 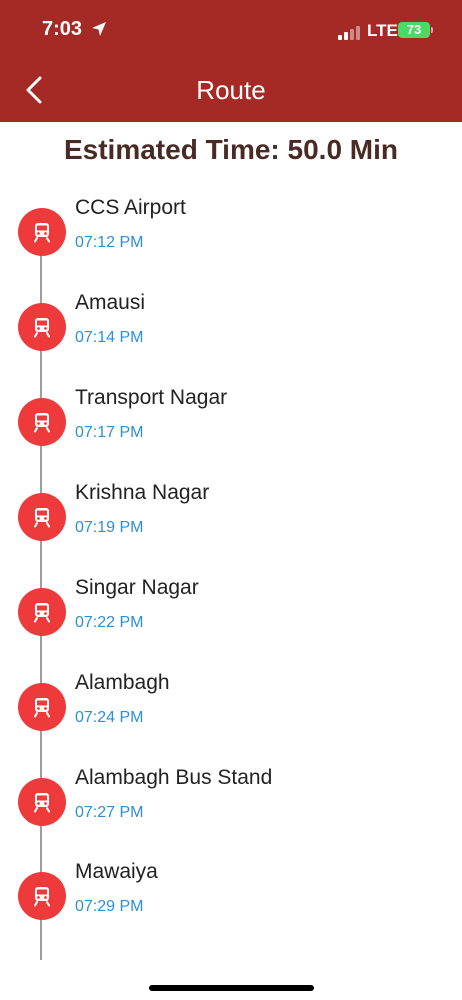 What do you see at coordinates (231, 817) in the screenshot?
I see `route-stop: Alambagh Bus Stand 07:27 PM` at bounding box center [231, 817].